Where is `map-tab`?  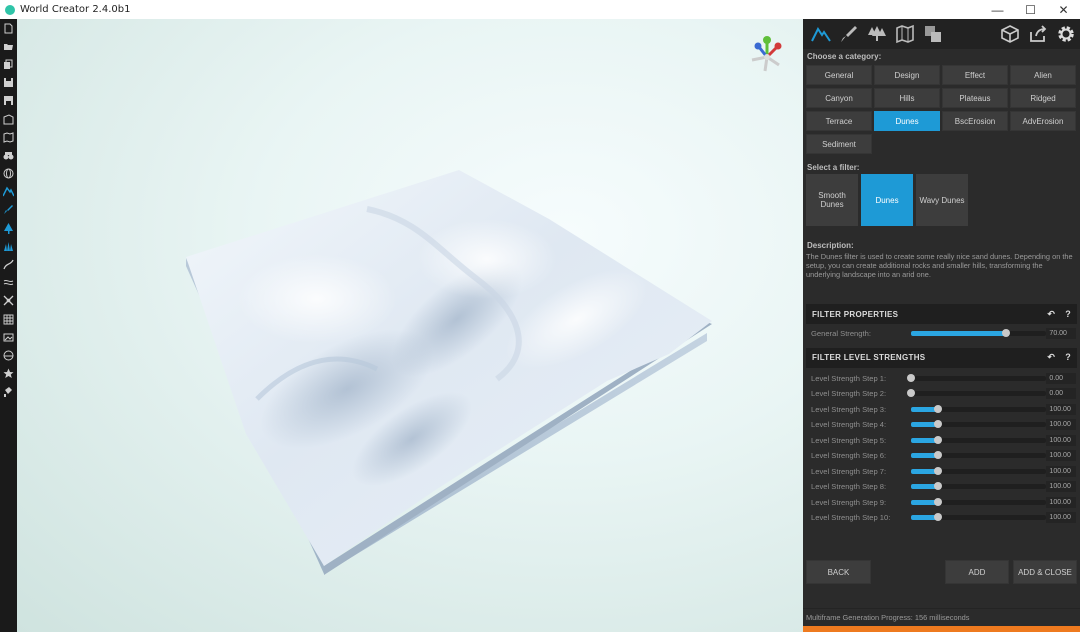
map-tab is located at coordinates (905, 34).